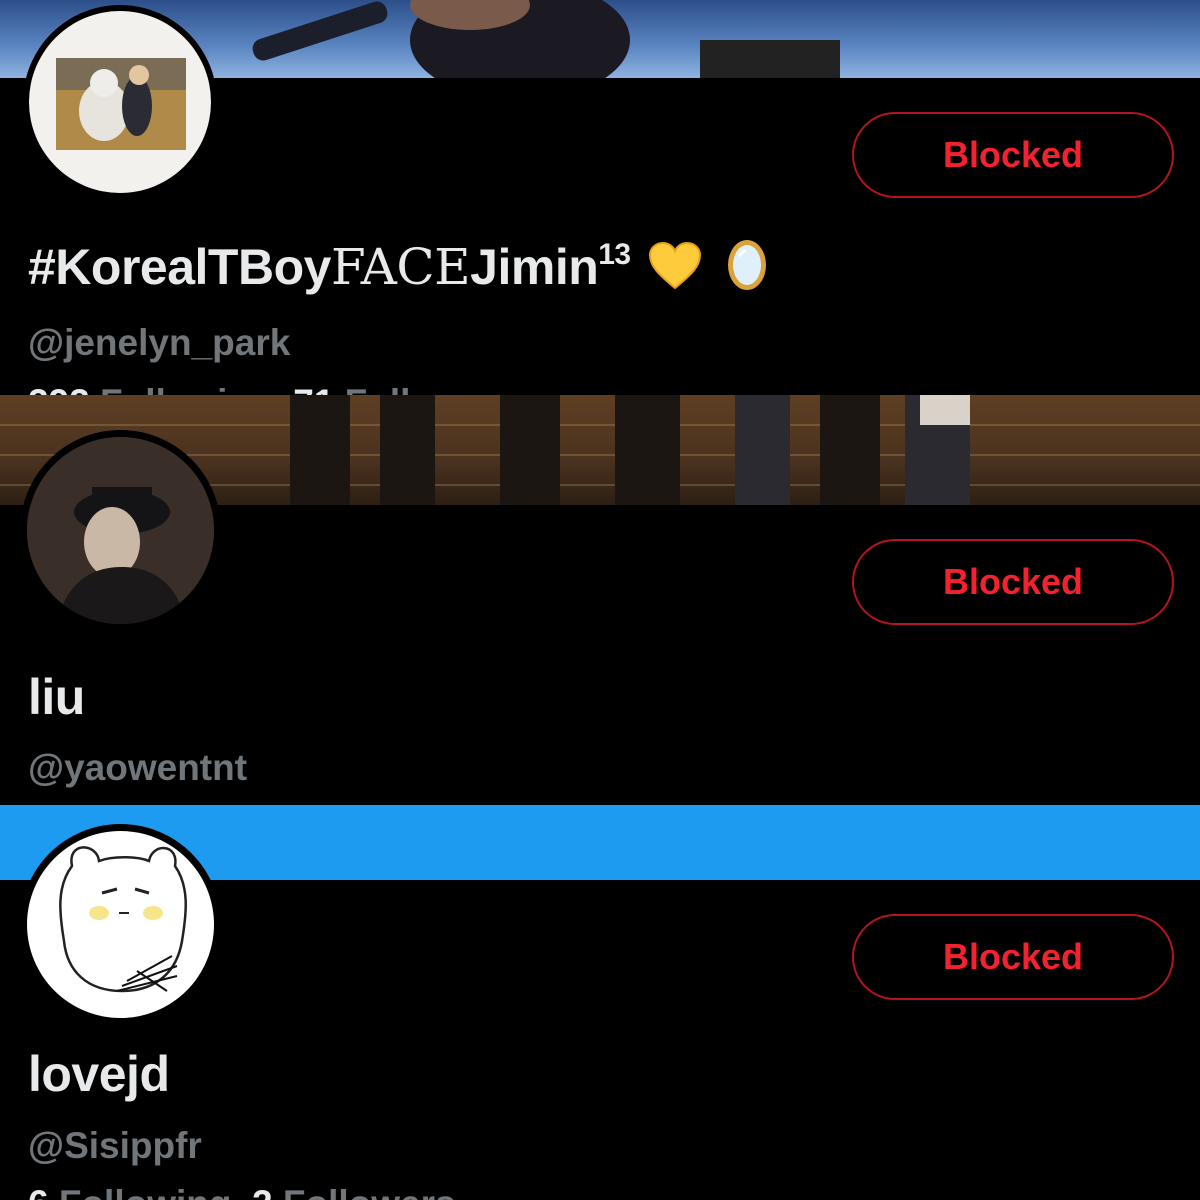  What do you see at coordinates (675, 265) in the screenshot?
I see `yellow-heart-icon` at bounding box center [675, 265].